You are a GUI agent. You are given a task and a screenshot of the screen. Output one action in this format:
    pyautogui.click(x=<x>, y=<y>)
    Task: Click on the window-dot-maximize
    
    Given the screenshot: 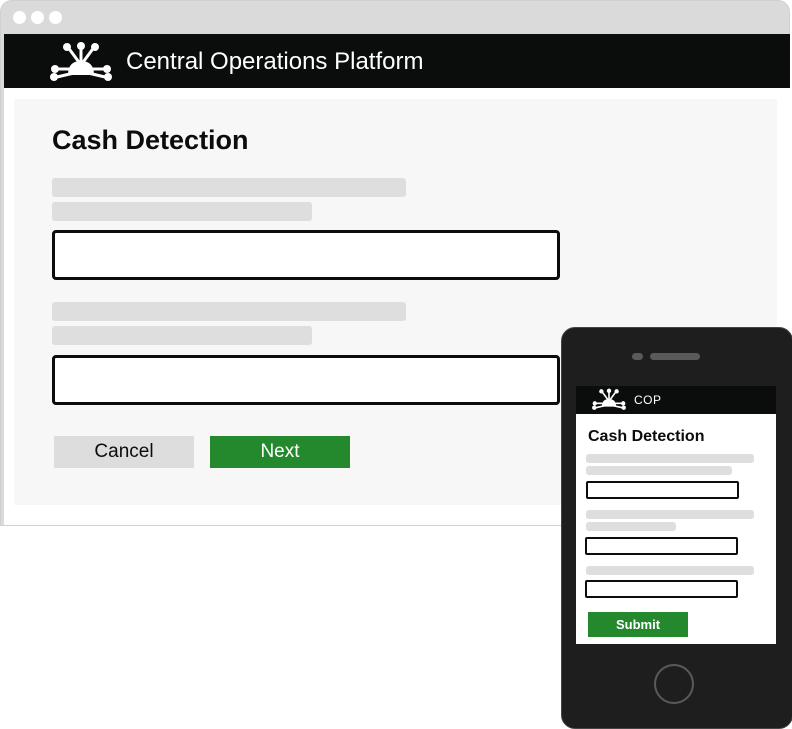 What is the action you would take?
    pyautogui.click(x=55, y=17)
    